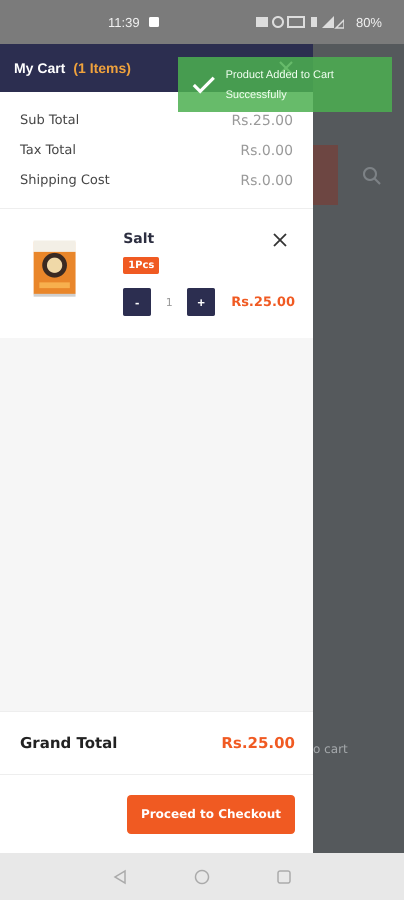 This screenshot has height=900, width=404. What do you see at coordinates (201, 302) in the screenshot?
I see `increase-button: +` at bounding box center [201, 302].